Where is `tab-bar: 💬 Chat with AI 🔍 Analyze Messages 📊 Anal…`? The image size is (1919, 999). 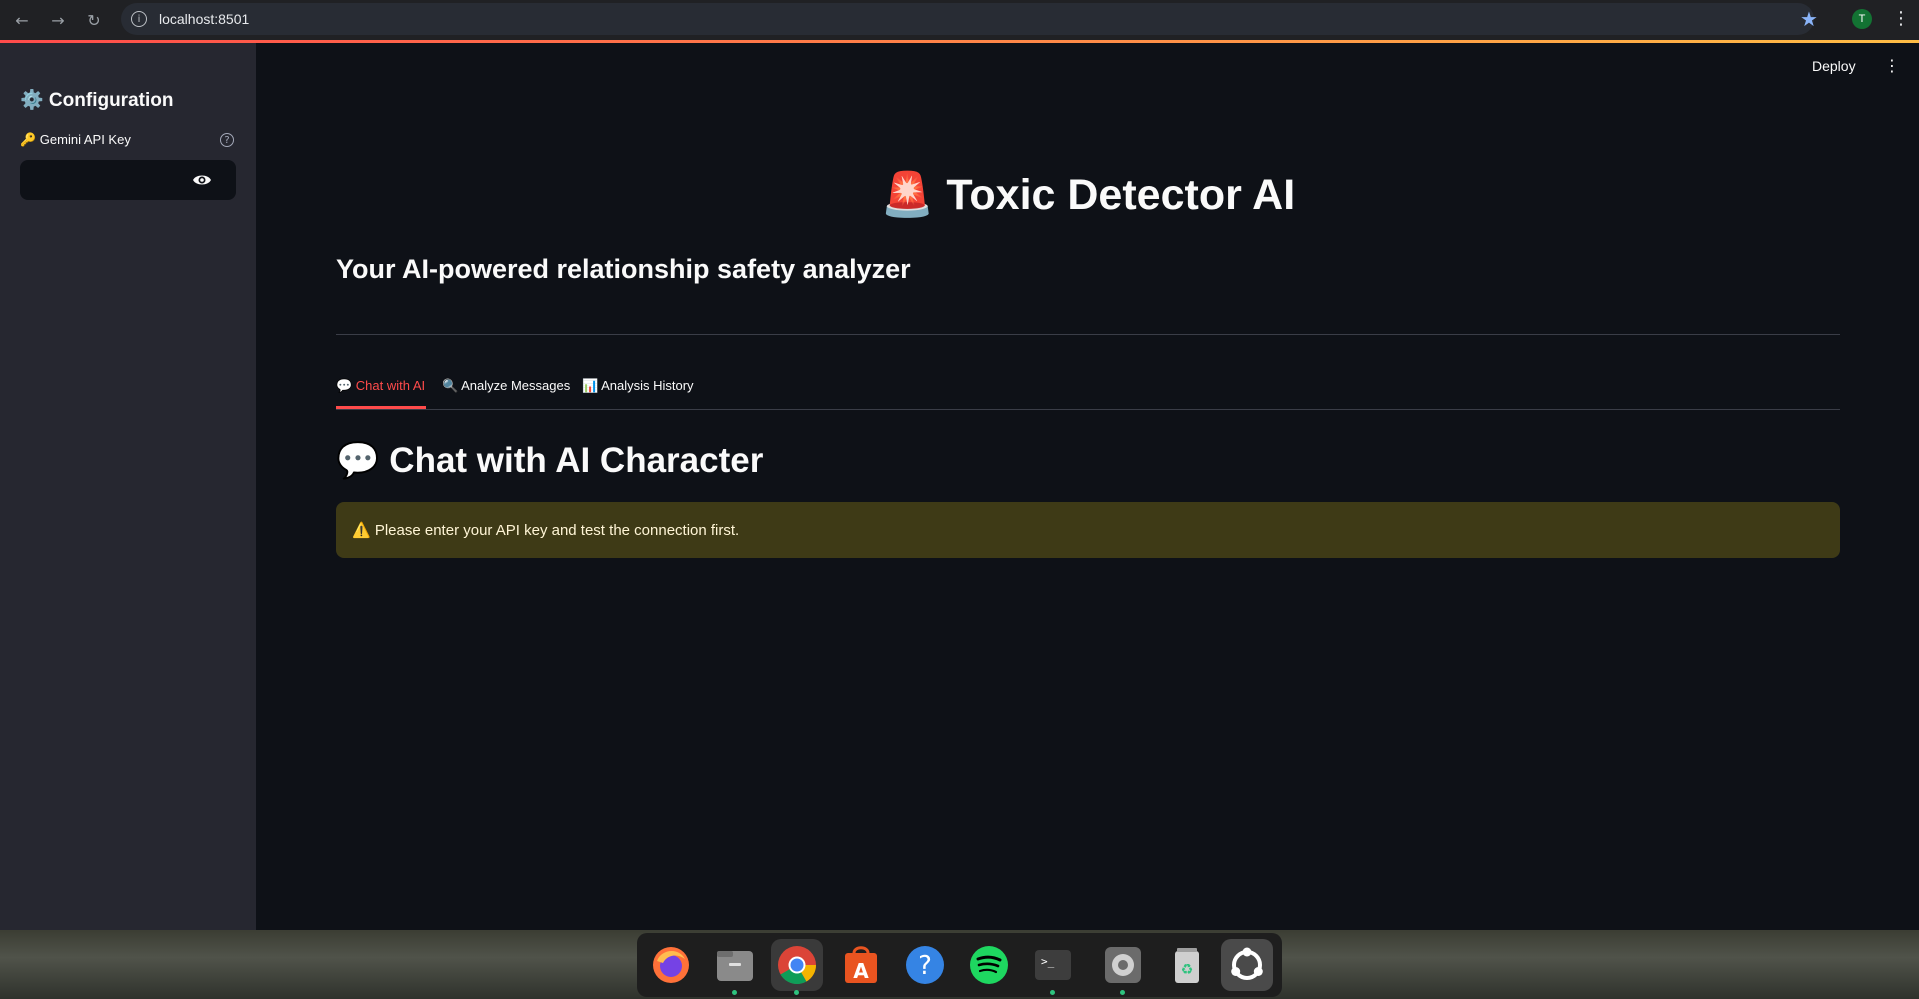 tab-bar: 💬 Chat with AI 🔍 Analyze Messages 📊 Anal… is located at coordinates (1088, 390).